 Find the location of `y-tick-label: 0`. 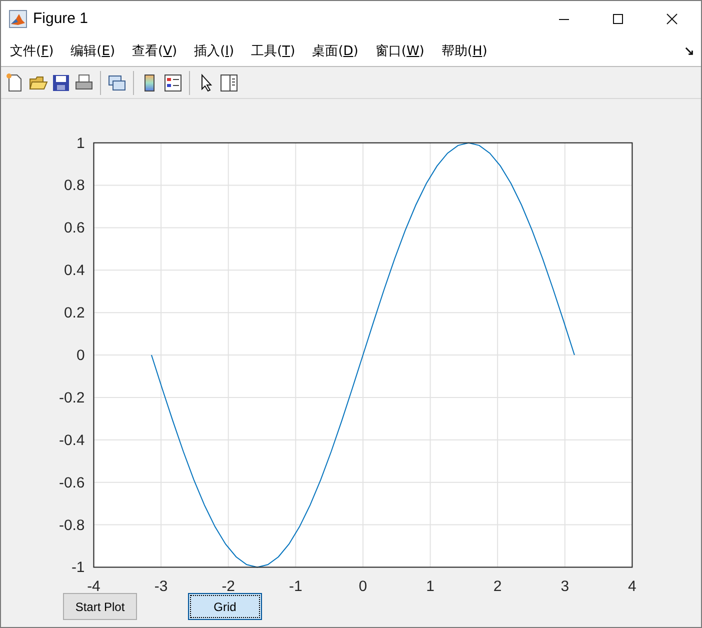

y-tick-label: 0 is located at coordinates (80, 355).